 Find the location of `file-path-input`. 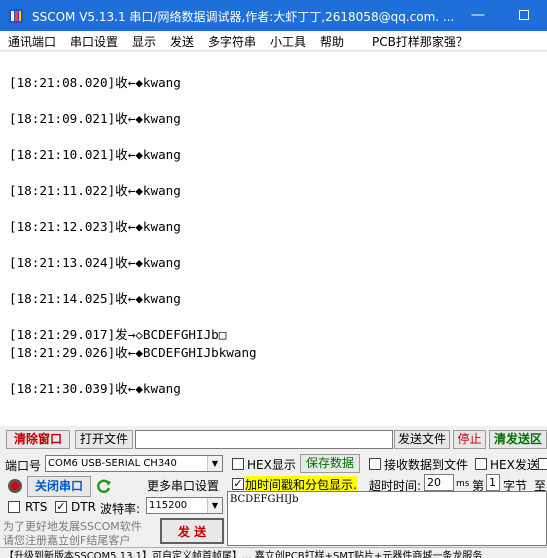

file-path-input is located at coordinates (264, 439).